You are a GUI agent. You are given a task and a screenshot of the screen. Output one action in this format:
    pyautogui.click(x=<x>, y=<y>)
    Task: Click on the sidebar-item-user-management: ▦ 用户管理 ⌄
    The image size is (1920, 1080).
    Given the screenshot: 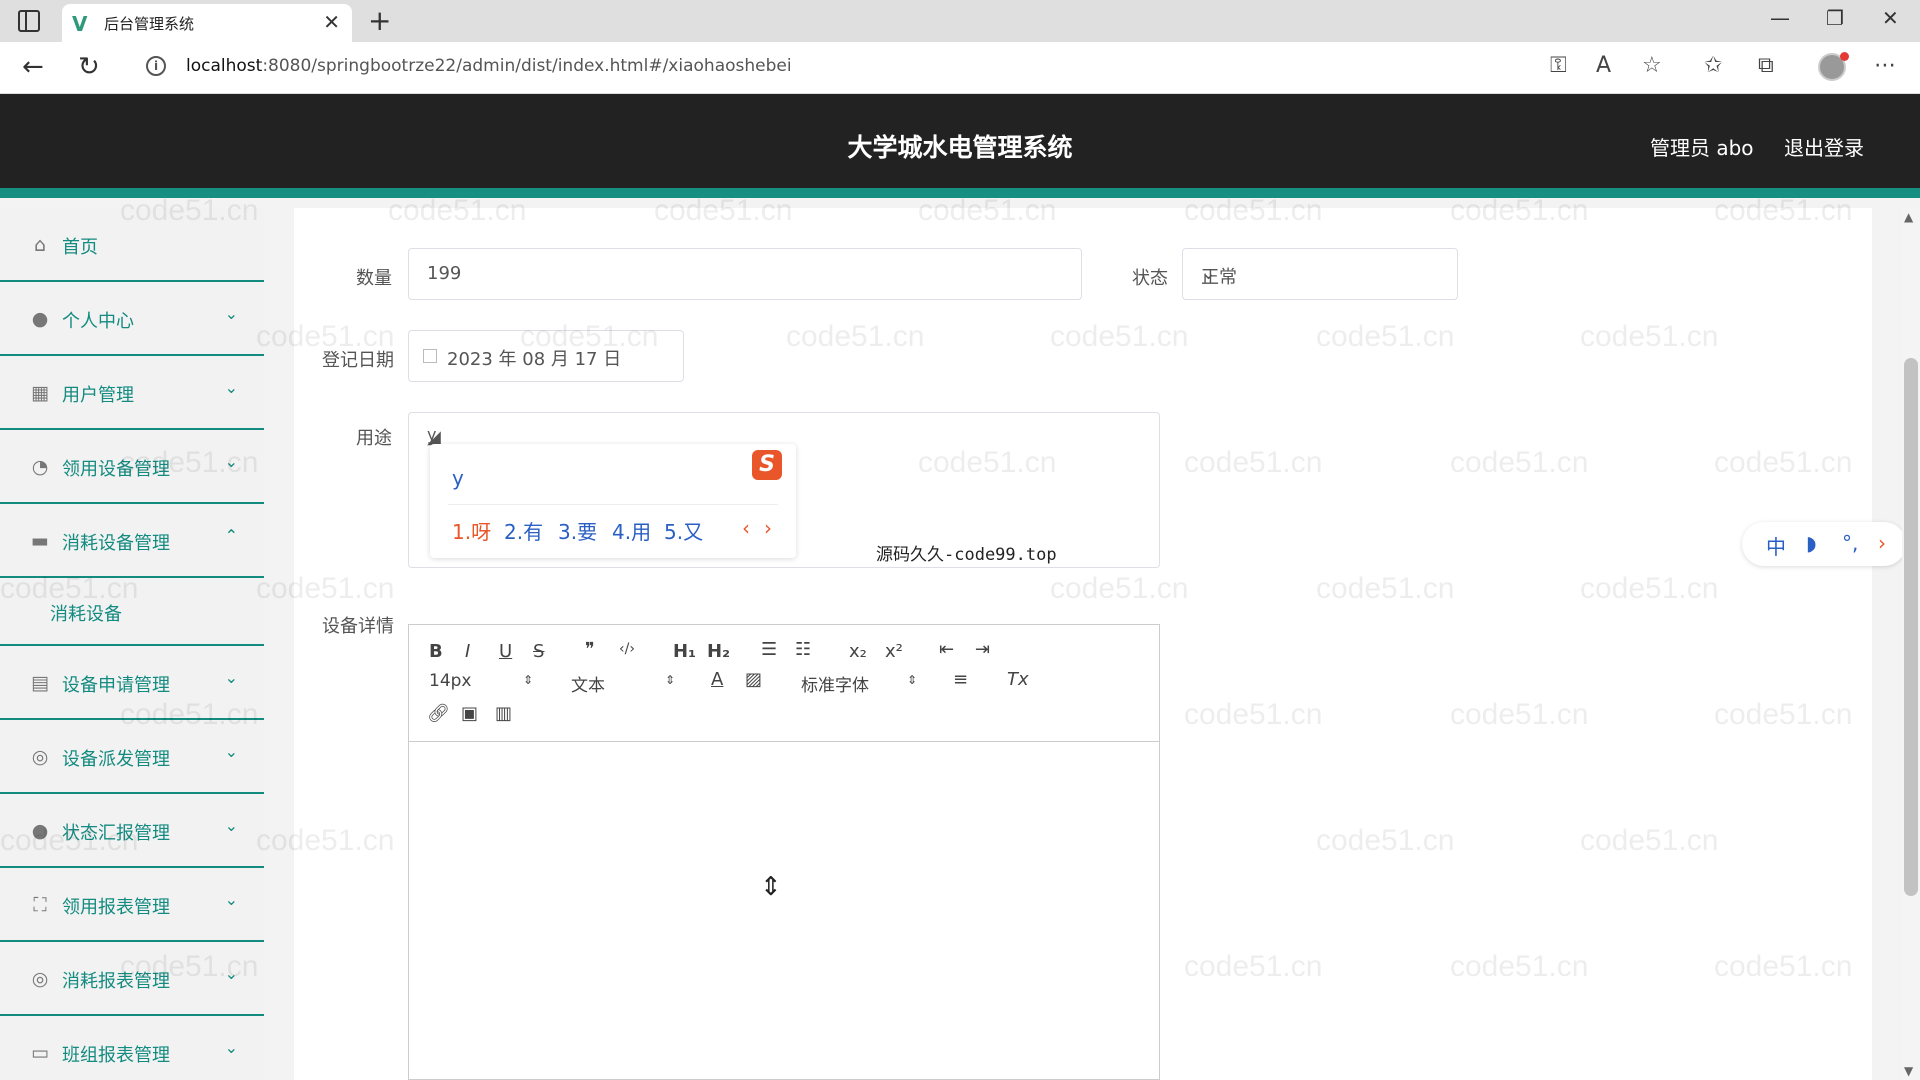 What is the action you would take?
    pyautogui.click(x=132, y=393)
    